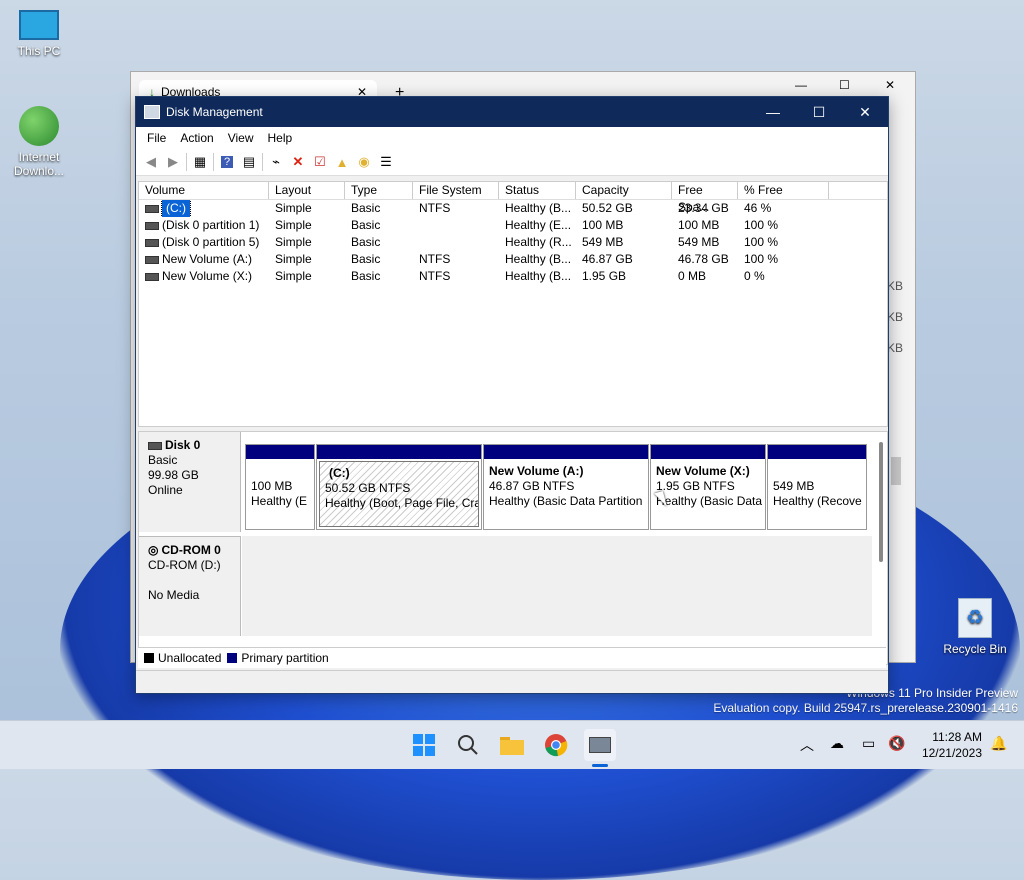  I want to click on back-icon: ◀, so click(151, 162).